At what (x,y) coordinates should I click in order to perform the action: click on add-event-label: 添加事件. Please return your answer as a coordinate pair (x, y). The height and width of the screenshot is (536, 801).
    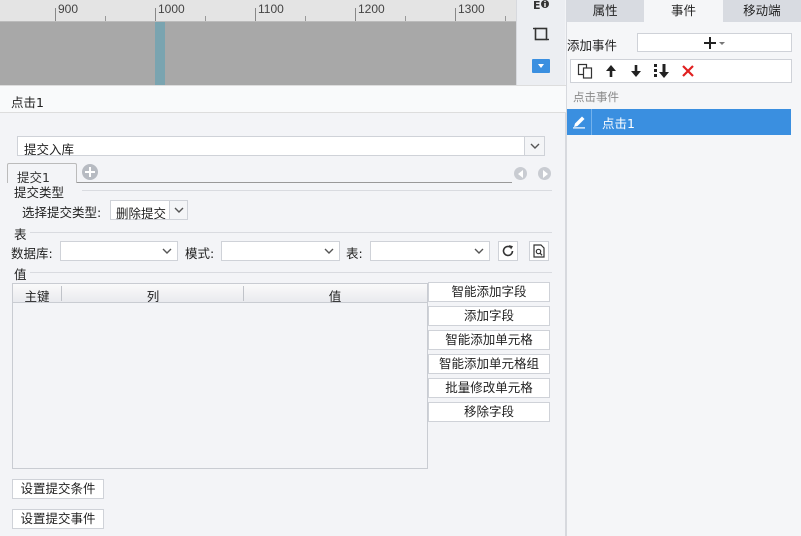
    Looking at the image, I should click on (592, 45).